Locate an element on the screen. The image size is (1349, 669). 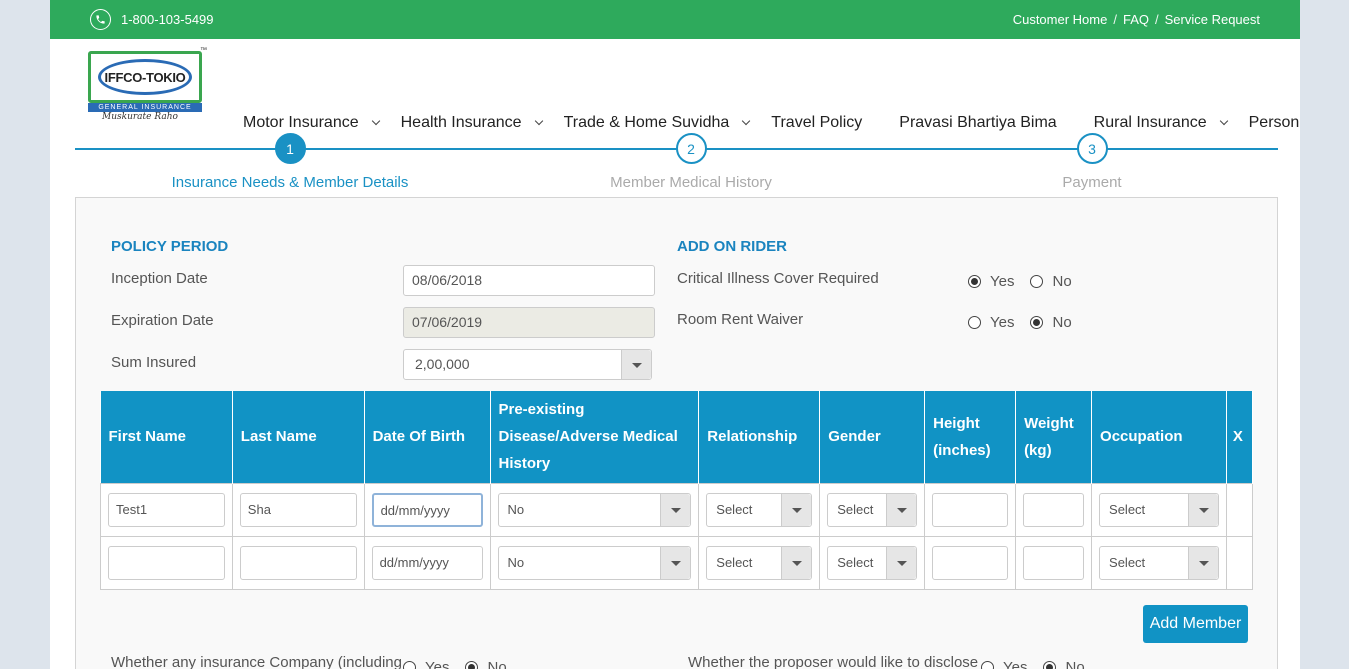
expiration-date-input: 07/06/2019 is located at coordinates (529, 322).